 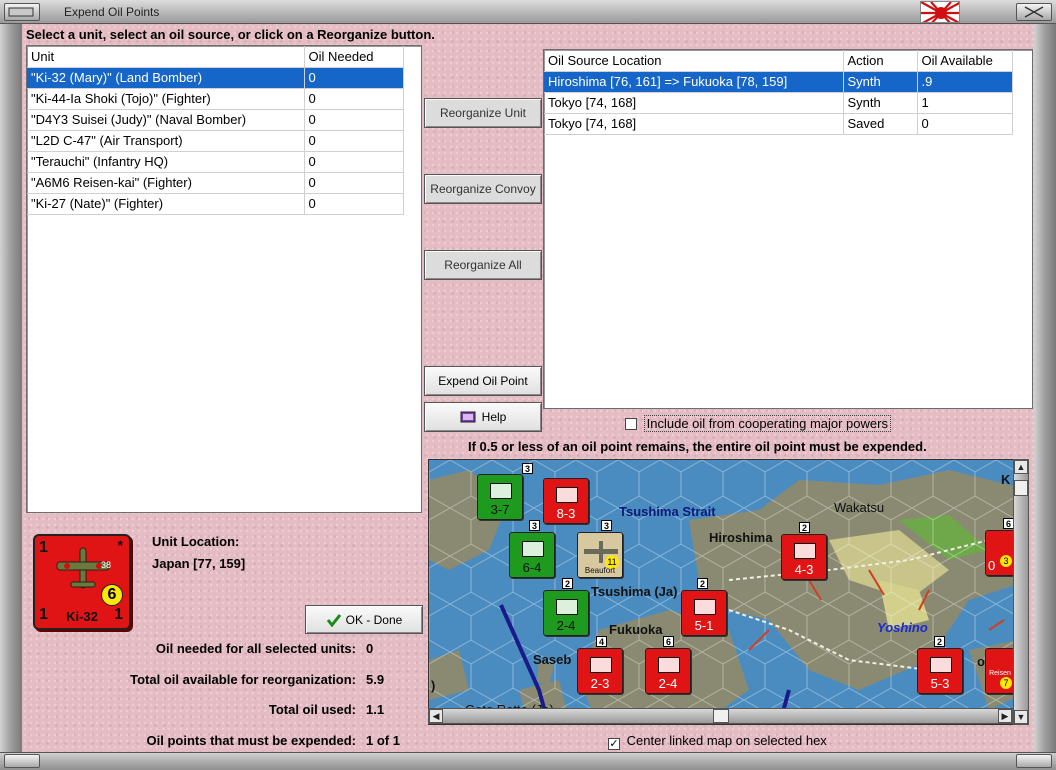 I want to click on map-horizontal-scrollbar: ◀ ▶, so click(x=720, y=716).